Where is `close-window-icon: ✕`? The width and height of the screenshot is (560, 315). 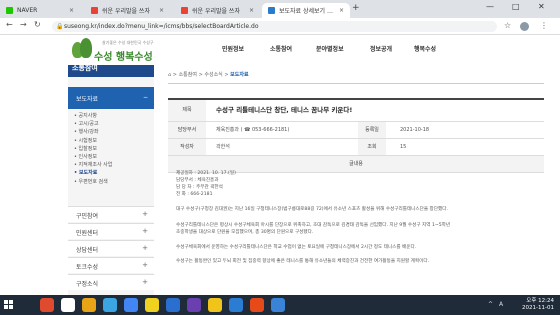
close-window-icon: ✕ is located at coordinates (541, 6).